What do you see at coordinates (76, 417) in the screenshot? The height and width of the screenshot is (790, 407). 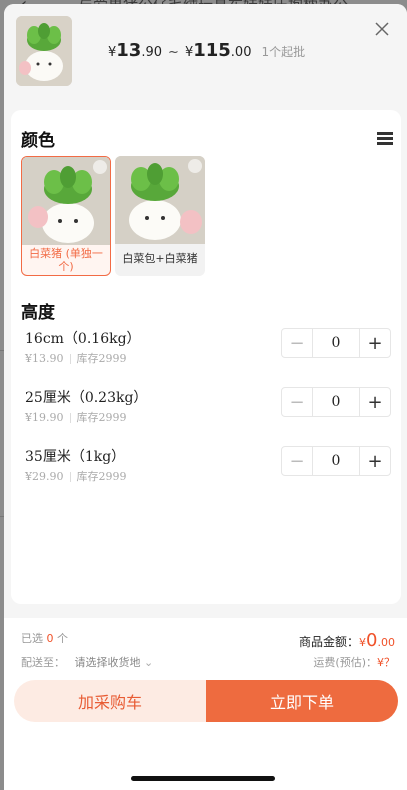 I see `size-meta: ¥19.90 库存2999` at bounding box center [76, 417].